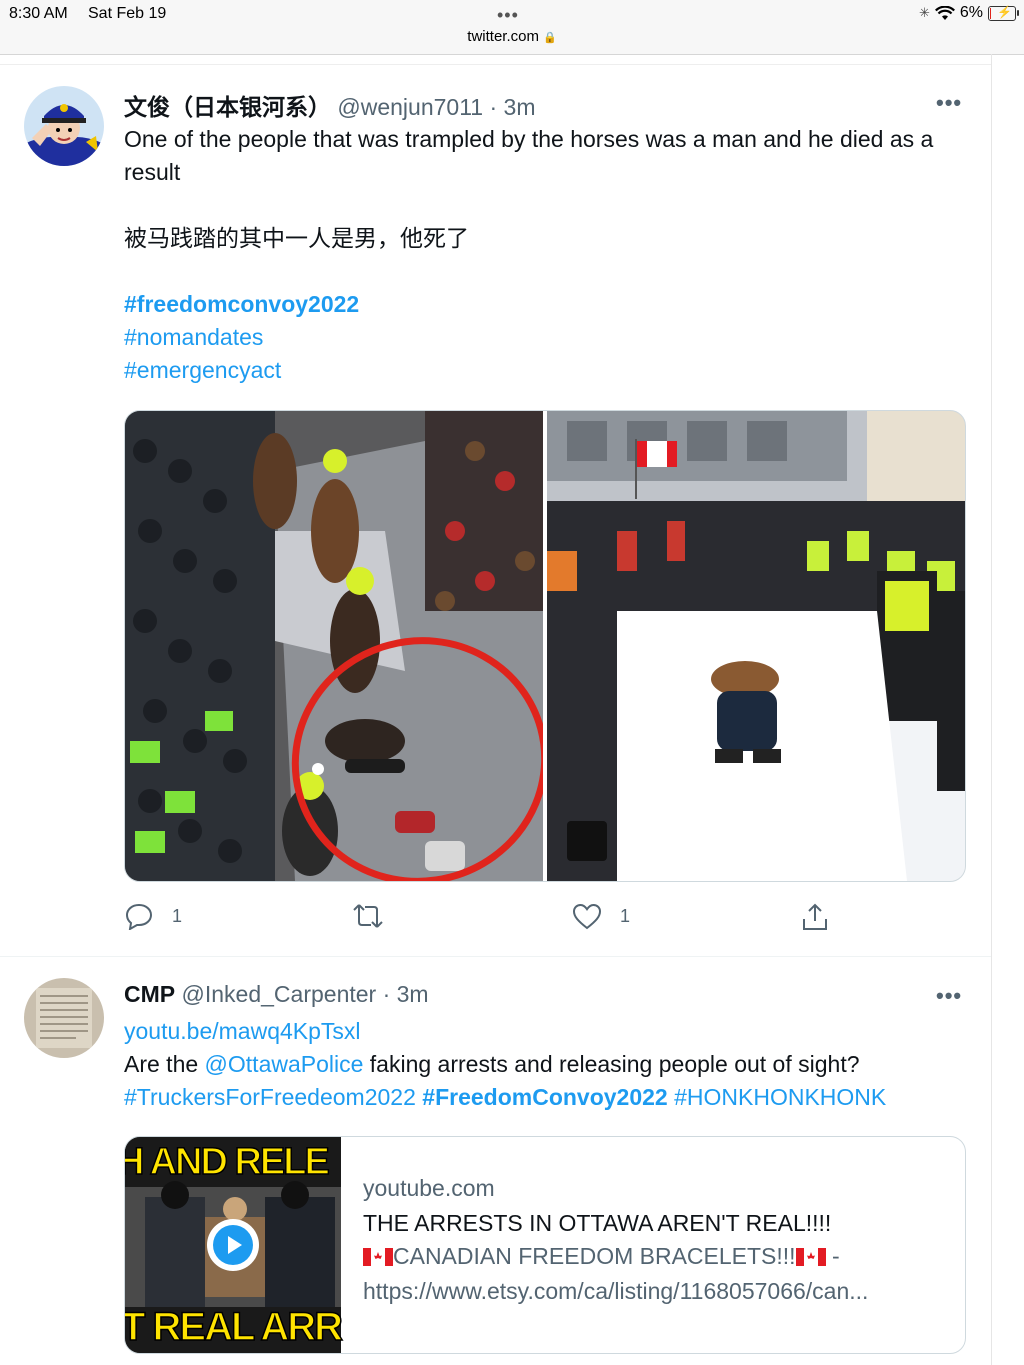  Describe the element at coordinates (270, 1097) in the screenshot. I see `hashtag-truckersforfreedeom2022: #TruckersForFreedeom2022` at that location.